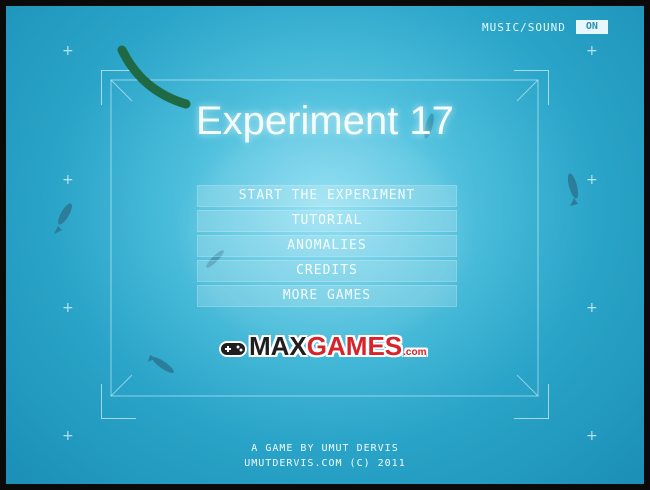 The height and width of the screenshot is (490, 650). What do you see at coordinates (278, 345) in the screenshot?
I see `logo-max-text: MAX` at bounding box center [278, 345].